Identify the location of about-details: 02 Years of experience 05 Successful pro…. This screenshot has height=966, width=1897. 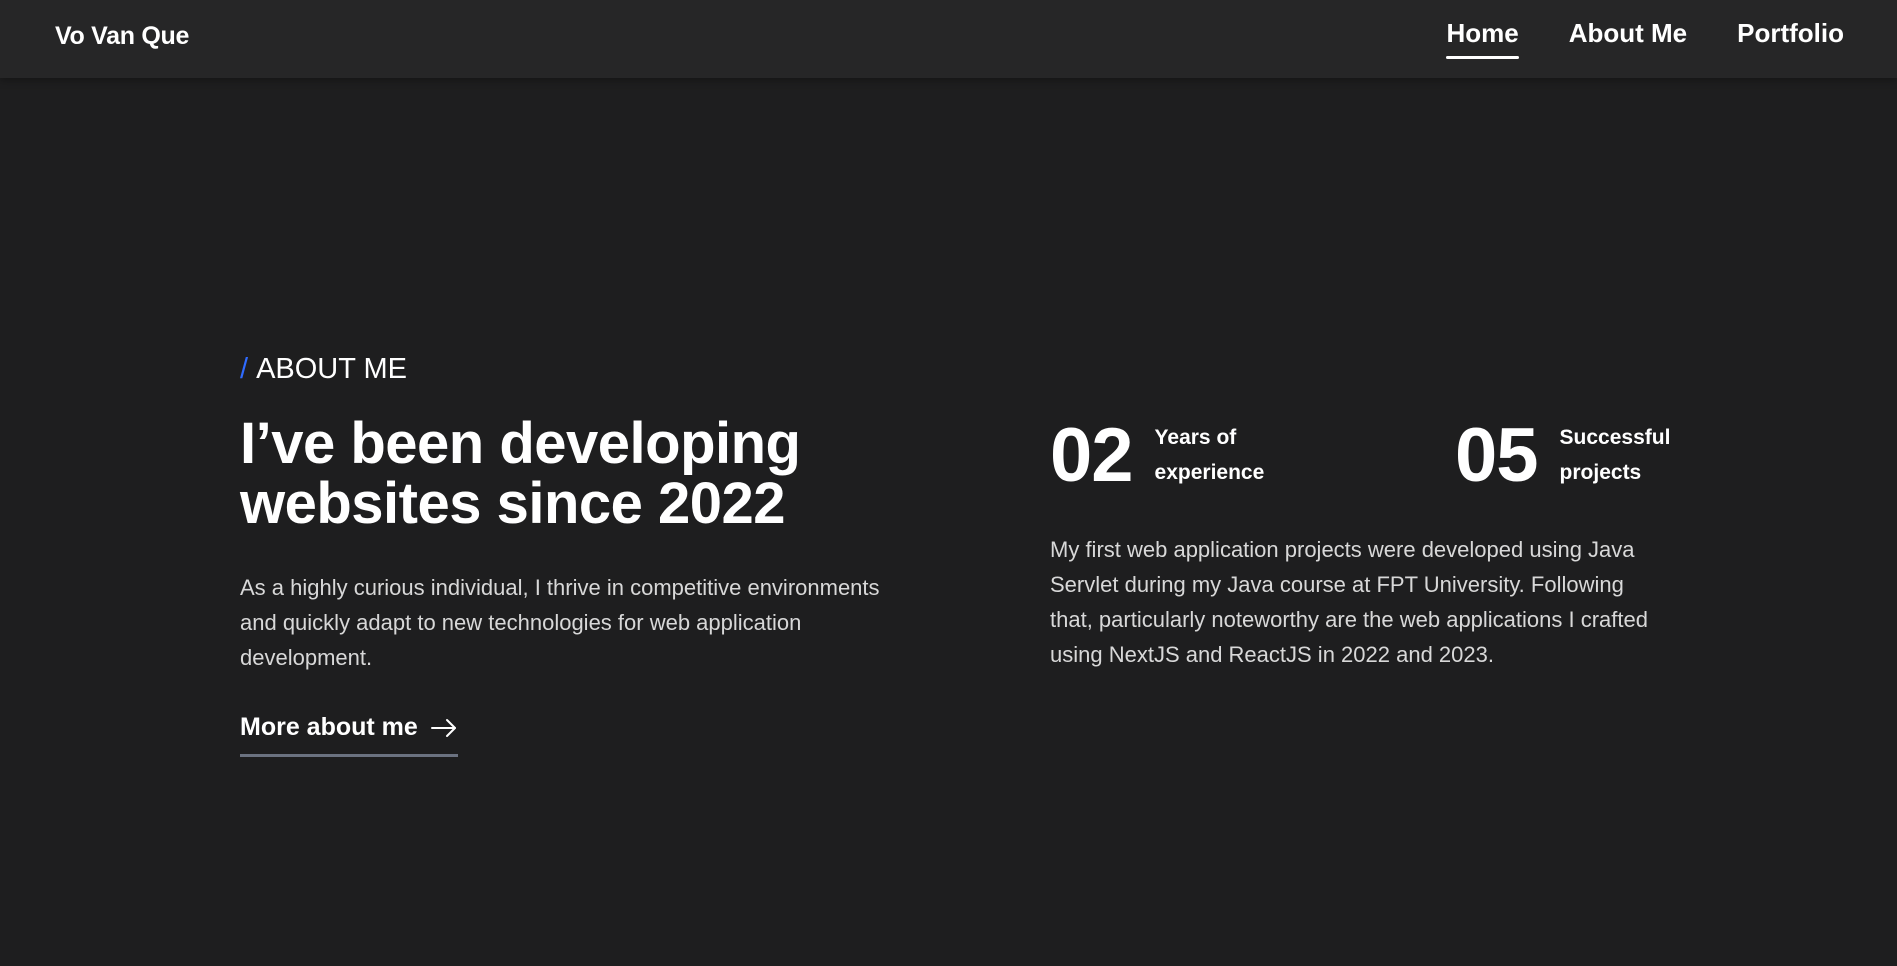
(1370, 545).